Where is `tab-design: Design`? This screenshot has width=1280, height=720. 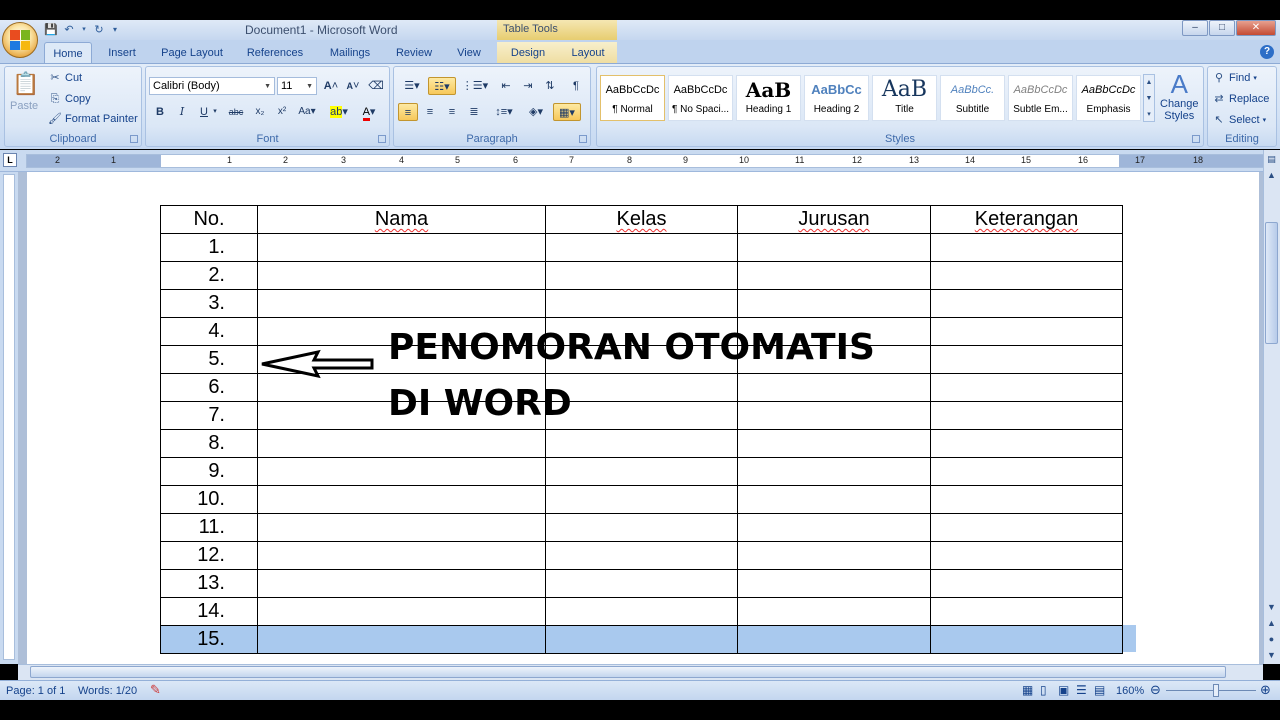 tab-design: Design is located at coordinates (528, 53).